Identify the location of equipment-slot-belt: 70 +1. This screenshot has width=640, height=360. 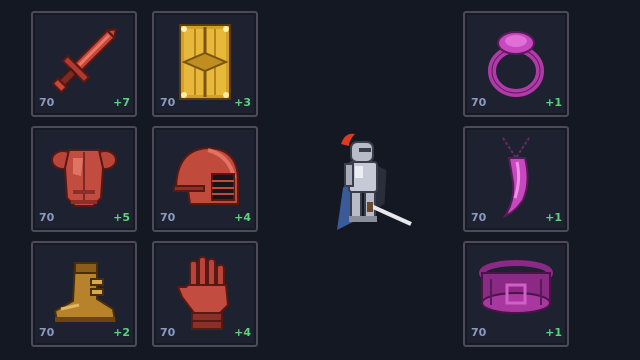
(516, 294).